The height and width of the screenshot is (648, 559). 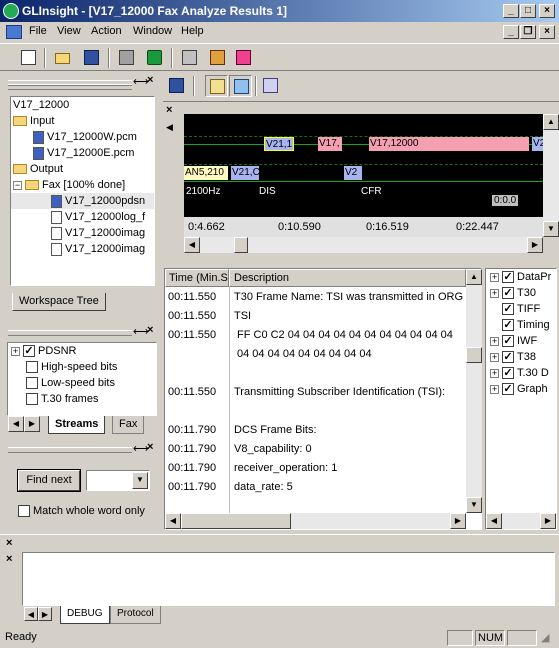 I want to click on tree-file: V17_12000W.pcm, so click(x=82, y=137).